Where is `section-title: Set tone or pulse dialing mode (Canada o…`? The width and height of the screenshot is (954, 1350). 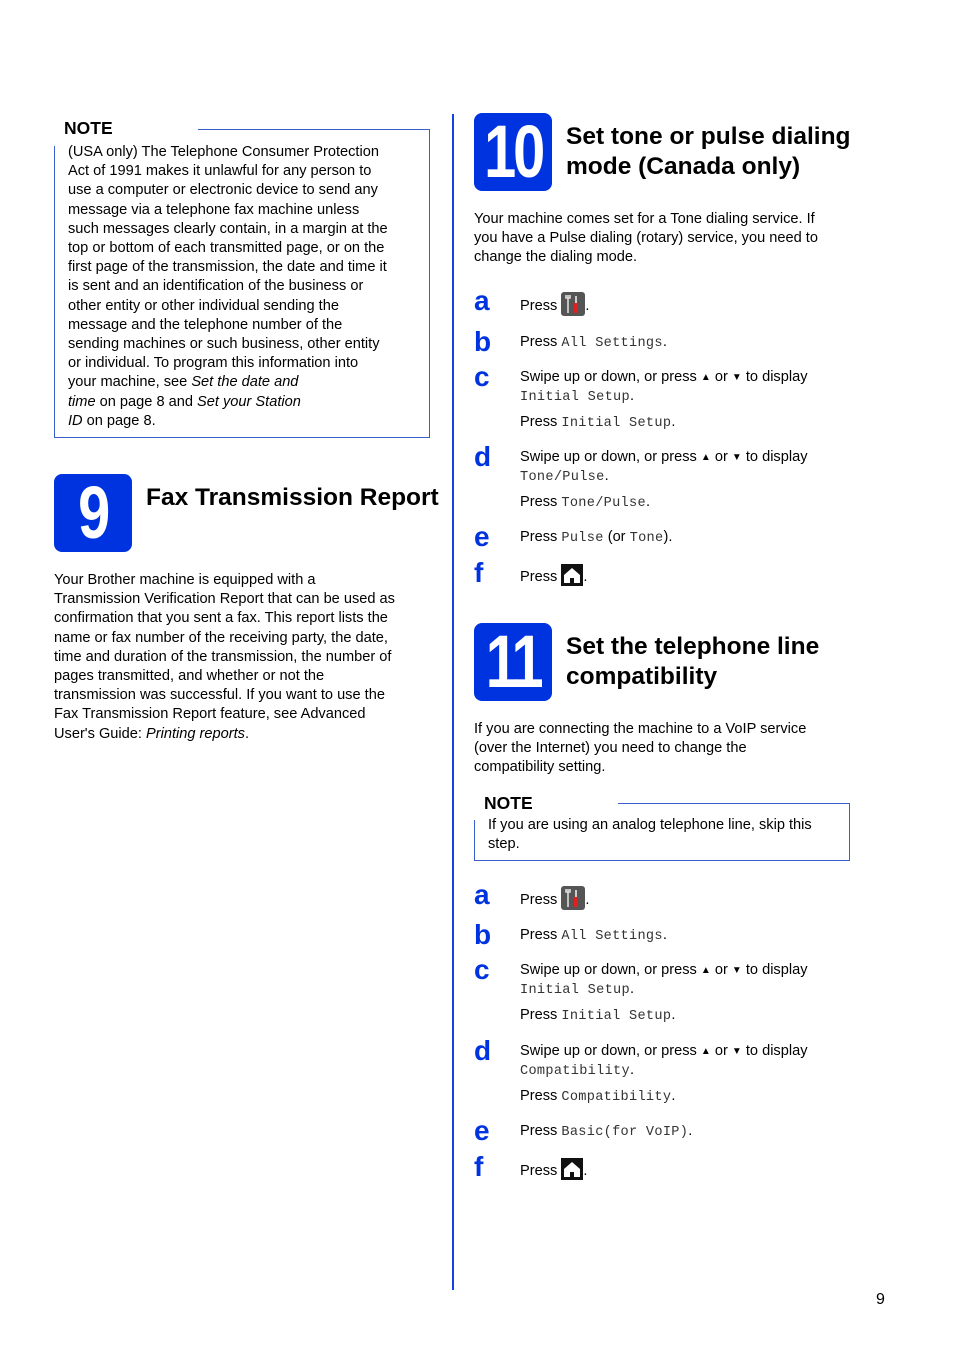 section-title: Set tone or pulse dialing mode (Canada o… is located at coordinates (708, 151).